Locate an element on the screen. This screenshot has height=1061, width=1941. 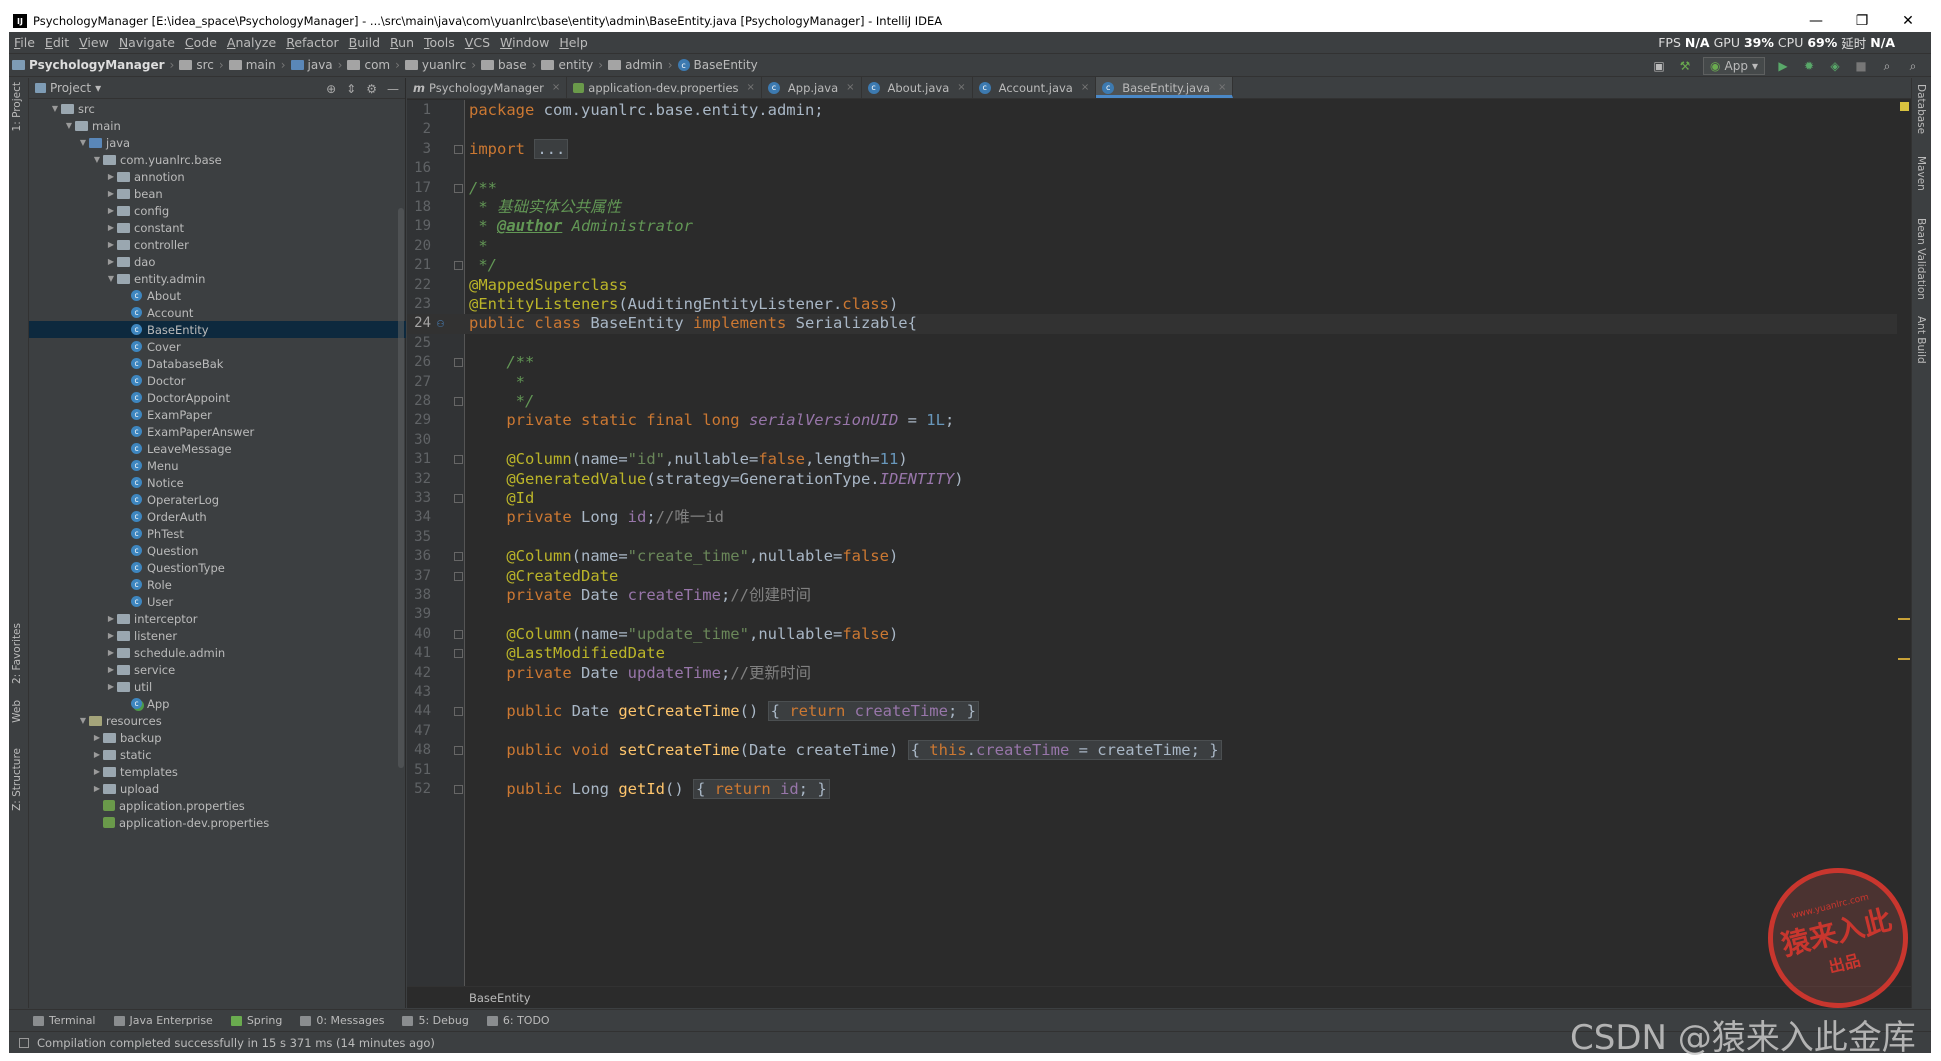
code-line: 16 is located at coordinates (1152, 168).